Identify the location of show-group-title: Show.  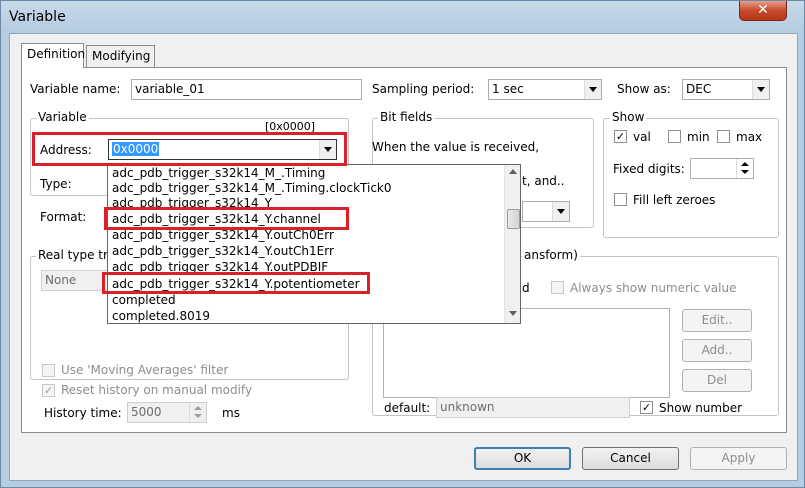
(628, 117).